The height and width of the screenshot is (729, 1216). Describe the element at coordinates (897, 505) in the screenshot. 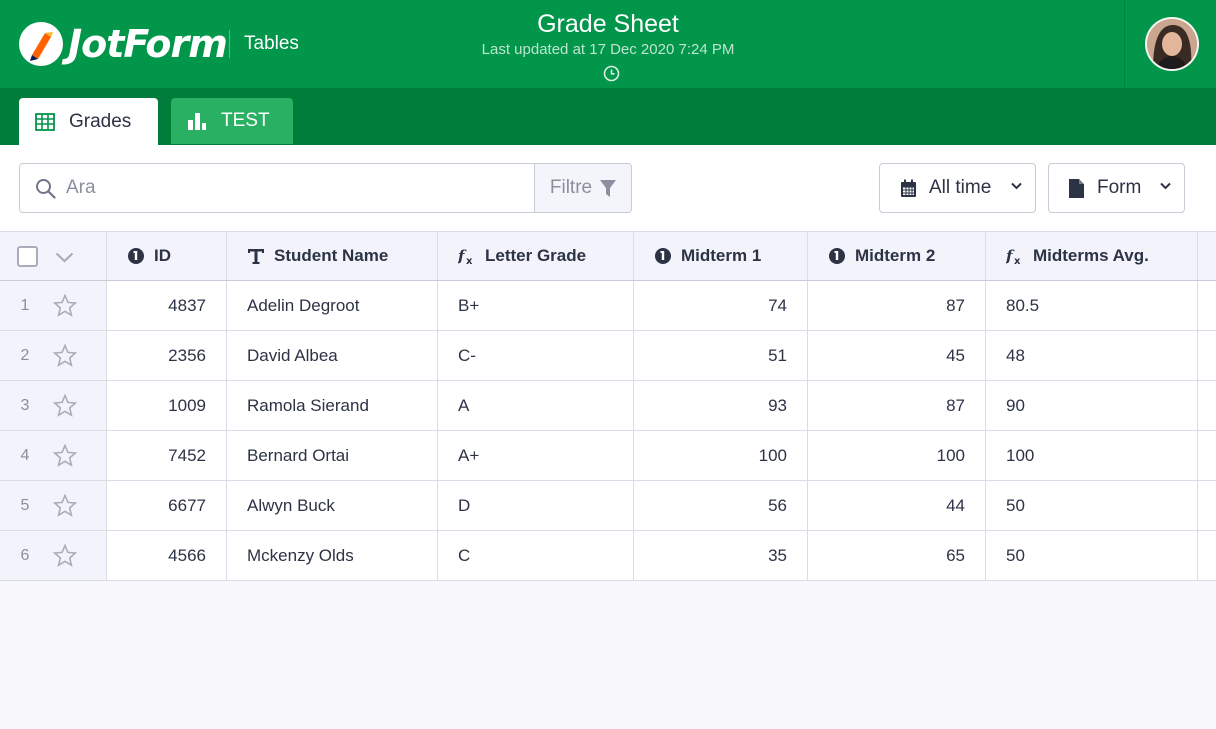

I see `cell-midterm-2: 44` at that location.